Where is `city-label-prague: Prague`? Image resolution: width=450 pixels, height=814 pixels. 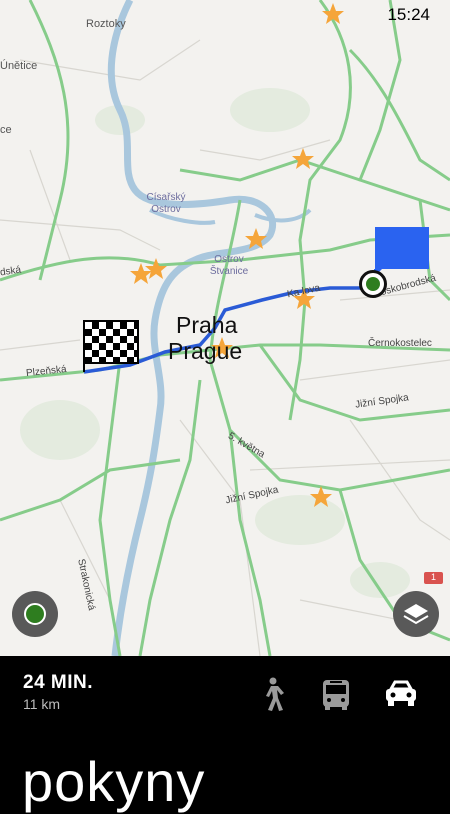 city-label-prague: Prague is located at coordinates (205, 351).